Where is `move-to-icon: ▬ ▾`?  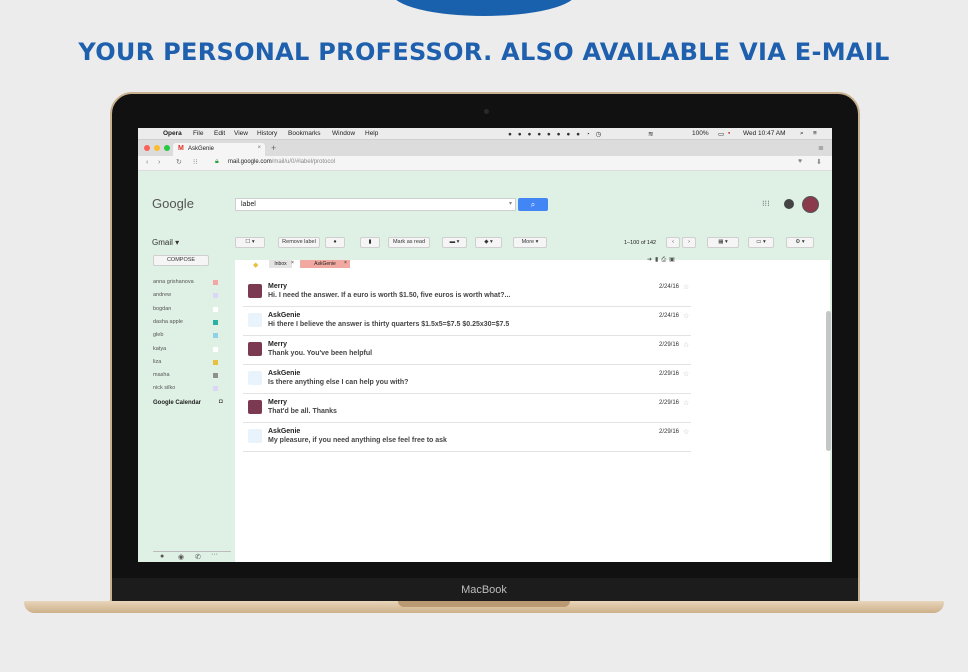 move-to-icon: ▬ ▾ is located at coordinates (454, 242).